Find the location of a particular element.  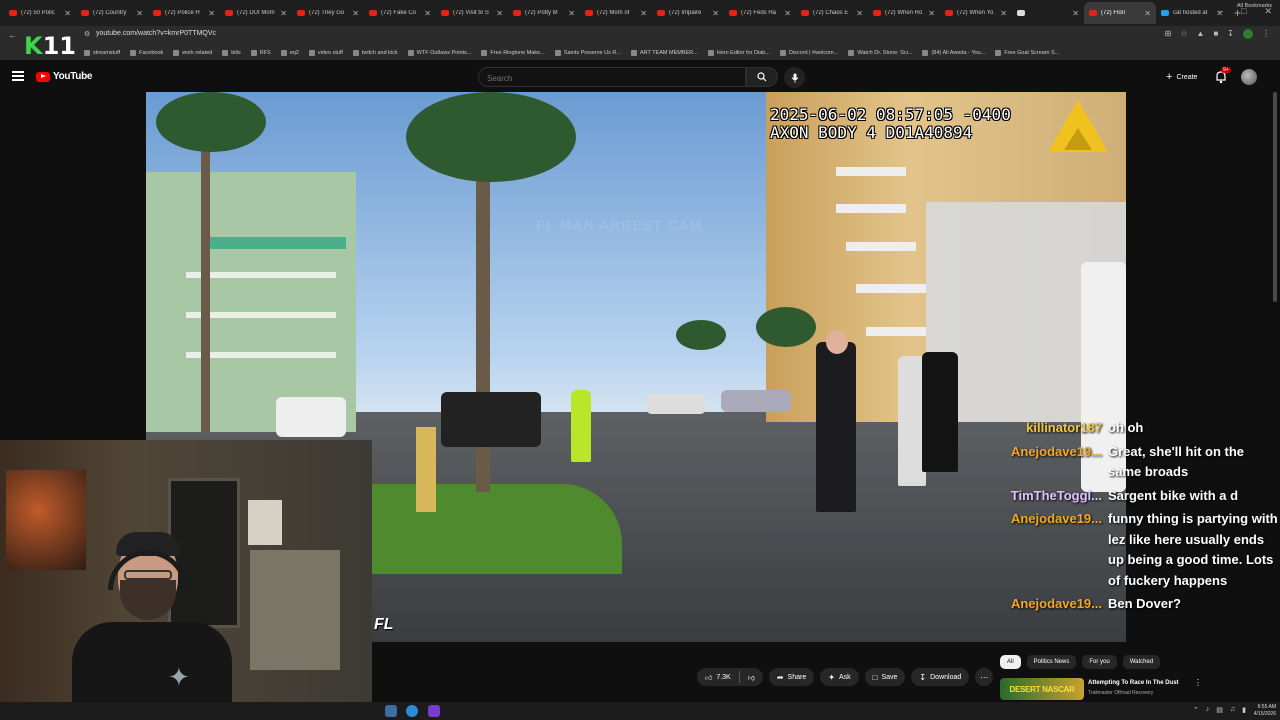

browser-tab: (72) When Yo ✕ is located at coordinates (976, 13).